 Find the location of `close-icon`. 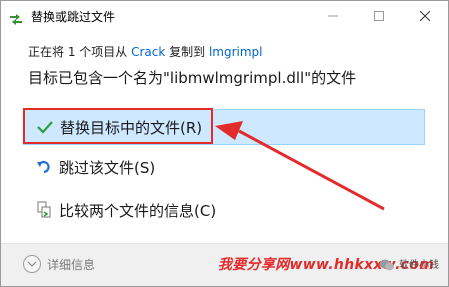

close-icon is located at coordinates (425, 16).